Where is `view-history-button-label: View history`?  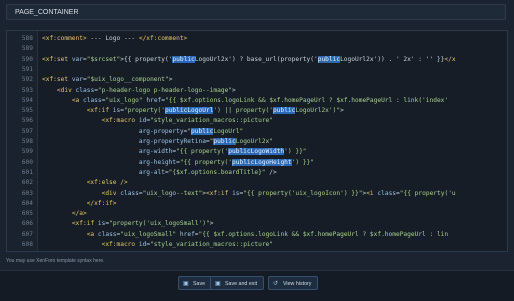
view-history-button-label: View history is located at coordinates (297, 284).